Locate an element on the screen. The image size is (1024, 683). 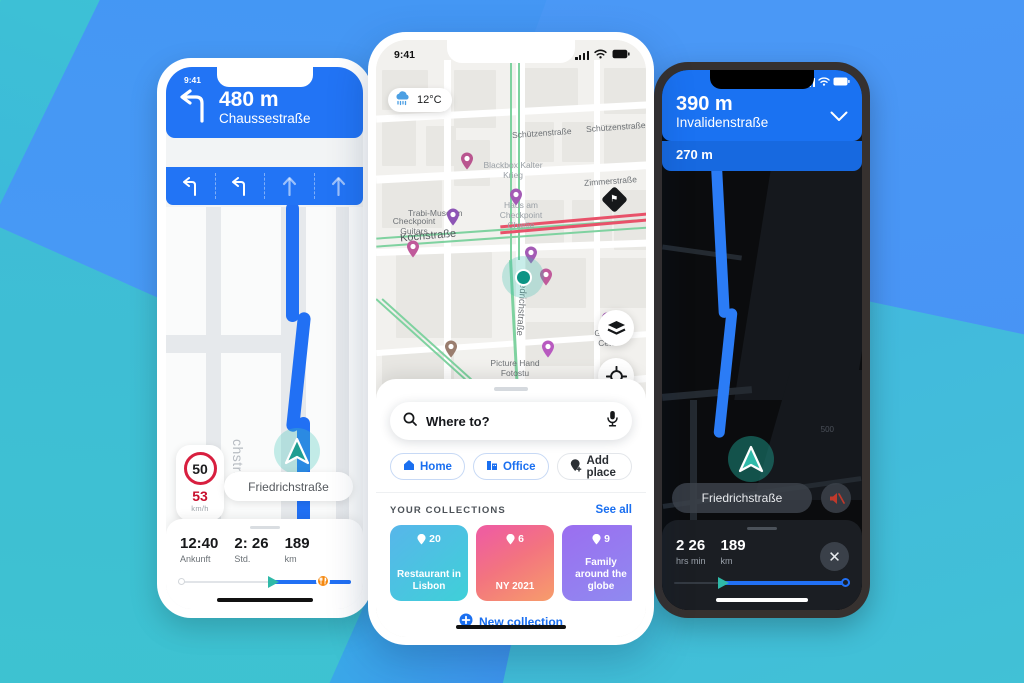
map-label: Zimmerstraße is located at coordinates (610, 181).